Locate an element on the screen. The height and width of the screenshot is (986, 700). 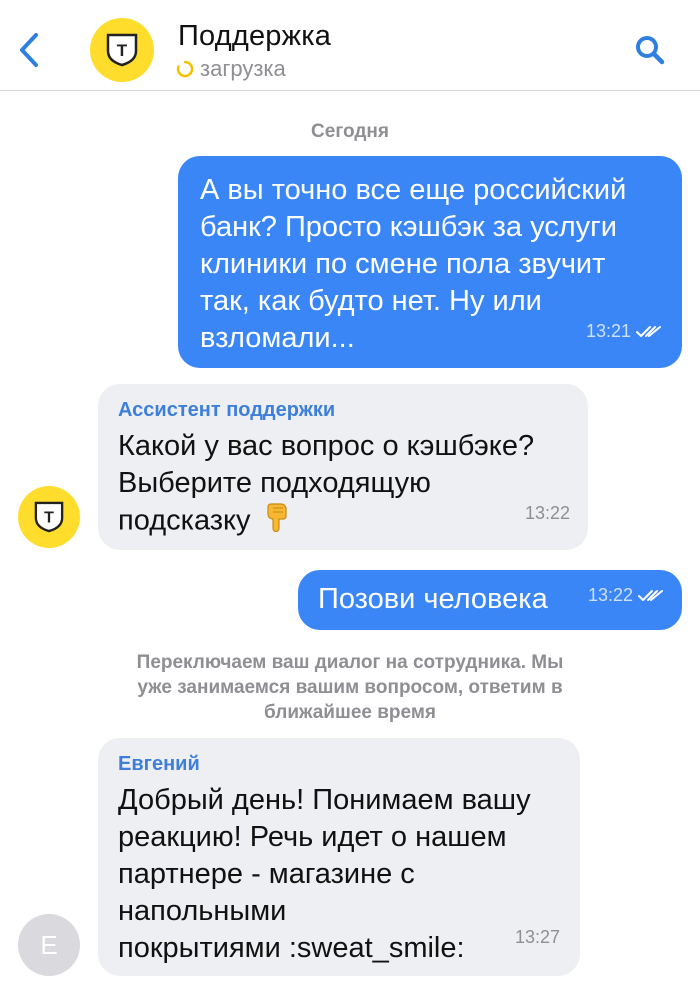
message-line: А вы точно все еще российский is located at coordinates (413, 190).